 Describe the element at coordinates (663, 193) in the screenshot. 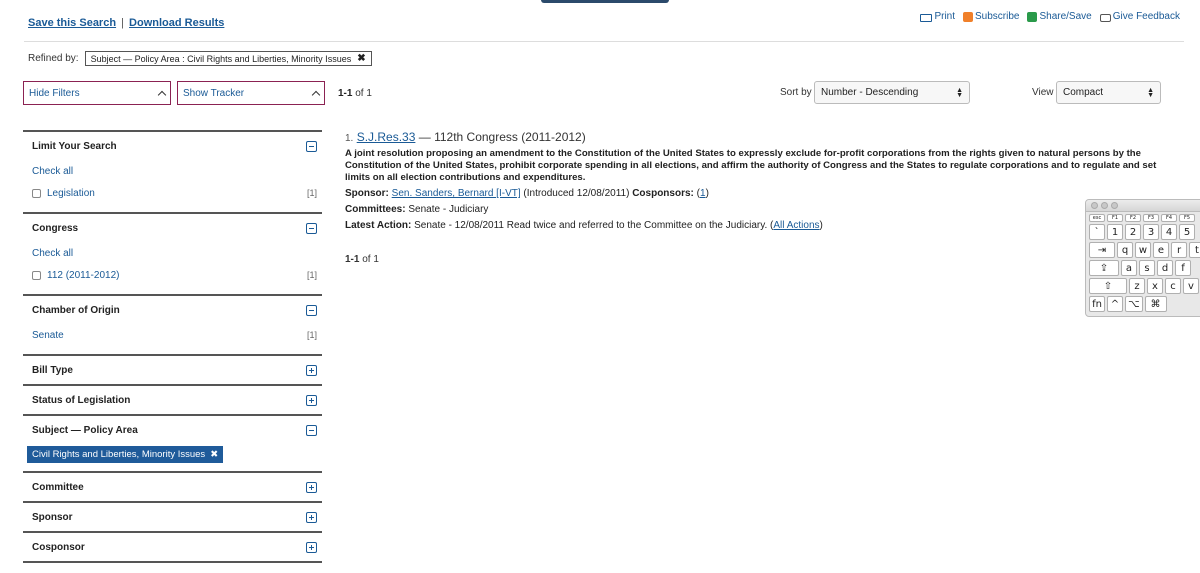

I see `cosponsors-label: Cosponsors:` at that location.